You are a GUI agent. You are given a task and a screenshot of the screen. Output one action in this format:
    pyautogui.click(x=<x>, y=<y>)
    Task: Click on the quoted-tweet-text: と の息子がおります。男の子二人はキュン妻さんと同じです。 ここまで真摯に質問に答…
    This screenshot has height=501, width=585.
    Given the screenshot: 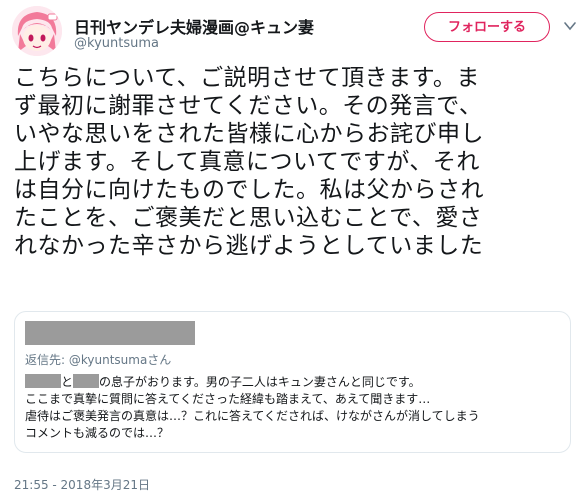 What is the action you would take?
    pyautogui.click(x=295, y=408)
    